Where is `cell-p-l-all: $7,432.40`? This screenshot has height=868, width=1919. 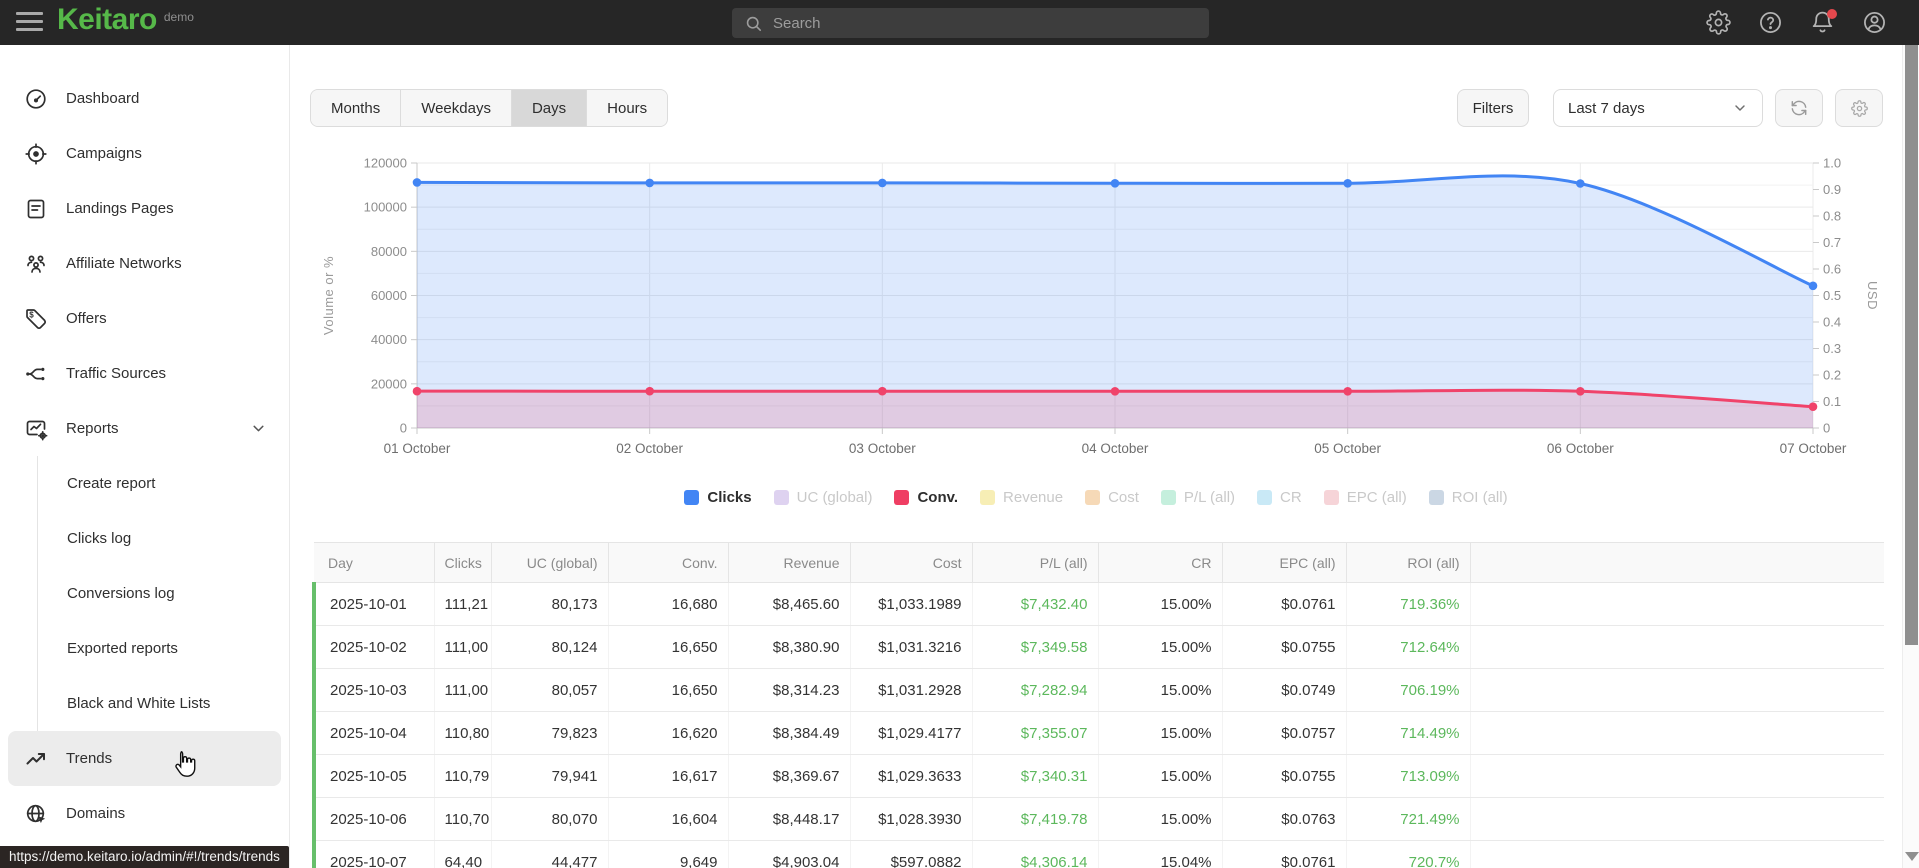 cell-p-l-all: $7,432.40 is located at coordinates (1035, 604).